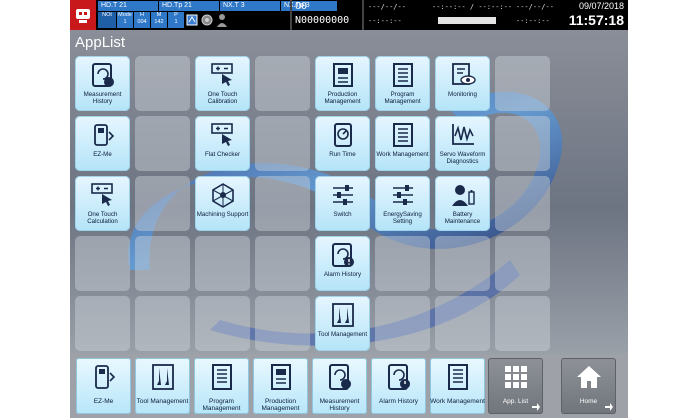  I want to click on app-tile-machining-support: Machining Support, so click(222, 203).